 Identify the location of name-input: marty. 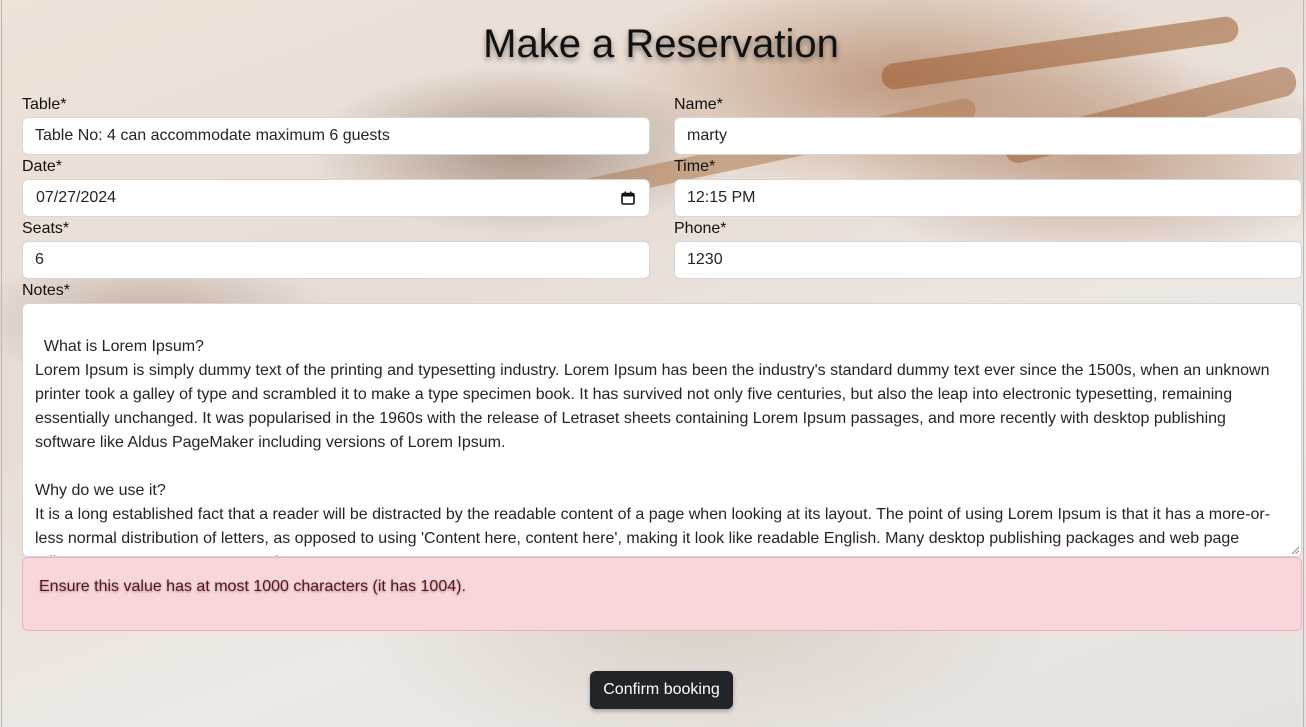
(988, 136).